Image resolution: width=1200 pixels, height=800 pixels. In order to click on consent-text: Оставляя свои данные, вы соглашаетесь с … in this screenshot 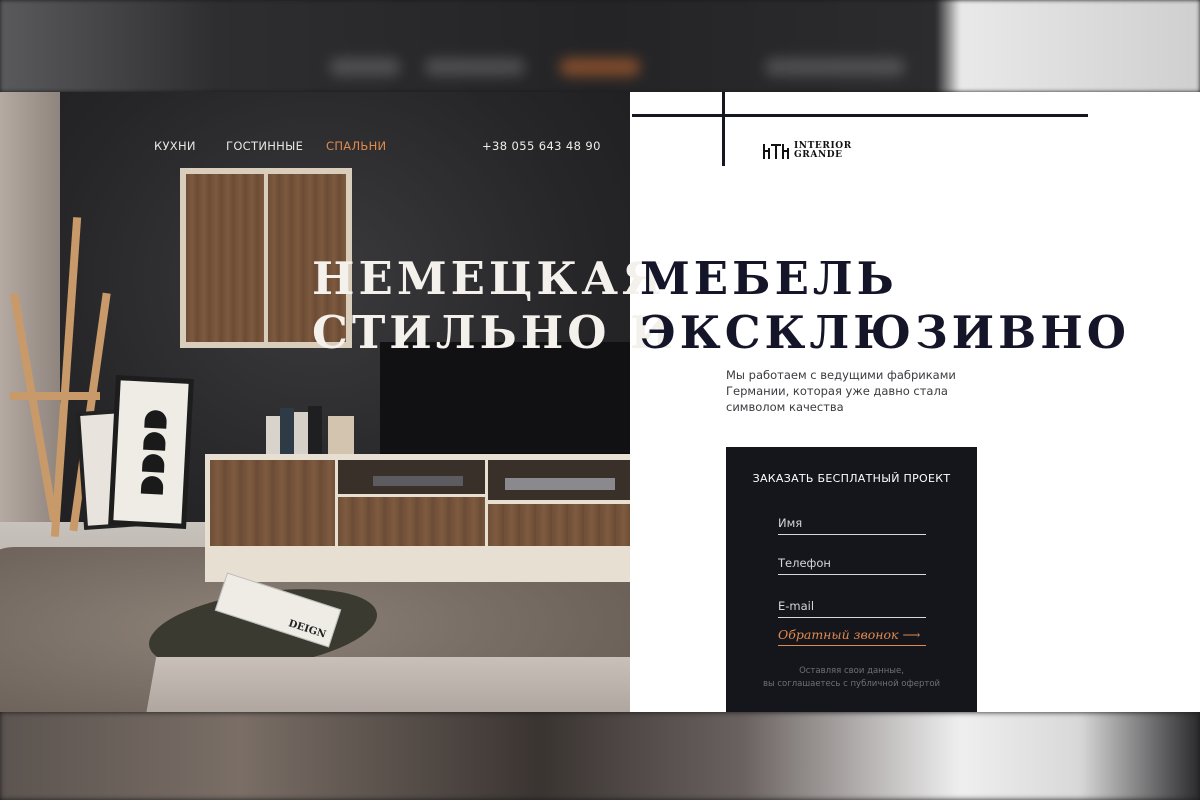, I will do `click(851, 677)`.